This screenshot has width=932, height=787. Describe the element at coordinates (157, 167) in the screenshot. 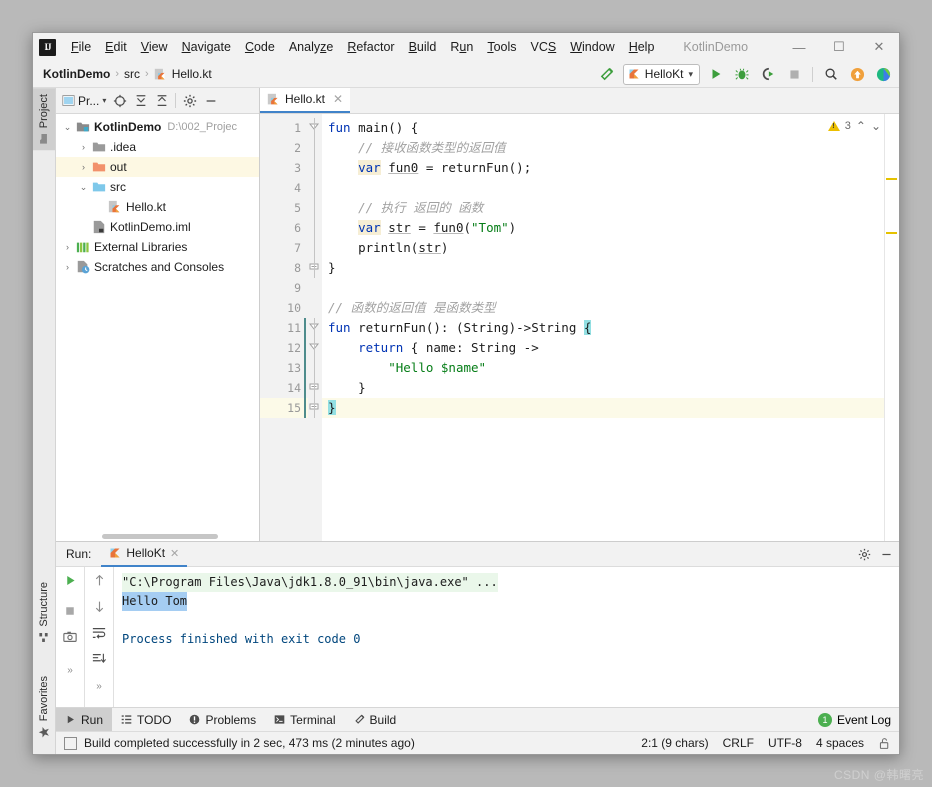

I see `tree-node-out: › out` at that location.